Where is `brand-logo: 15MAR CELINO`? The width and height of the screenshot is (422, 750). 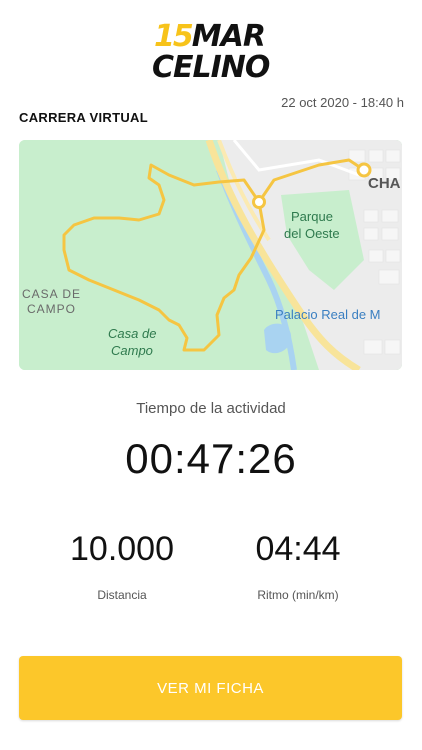
brand-logo: 15MAR CELINO is located at coordinates (211, 53).